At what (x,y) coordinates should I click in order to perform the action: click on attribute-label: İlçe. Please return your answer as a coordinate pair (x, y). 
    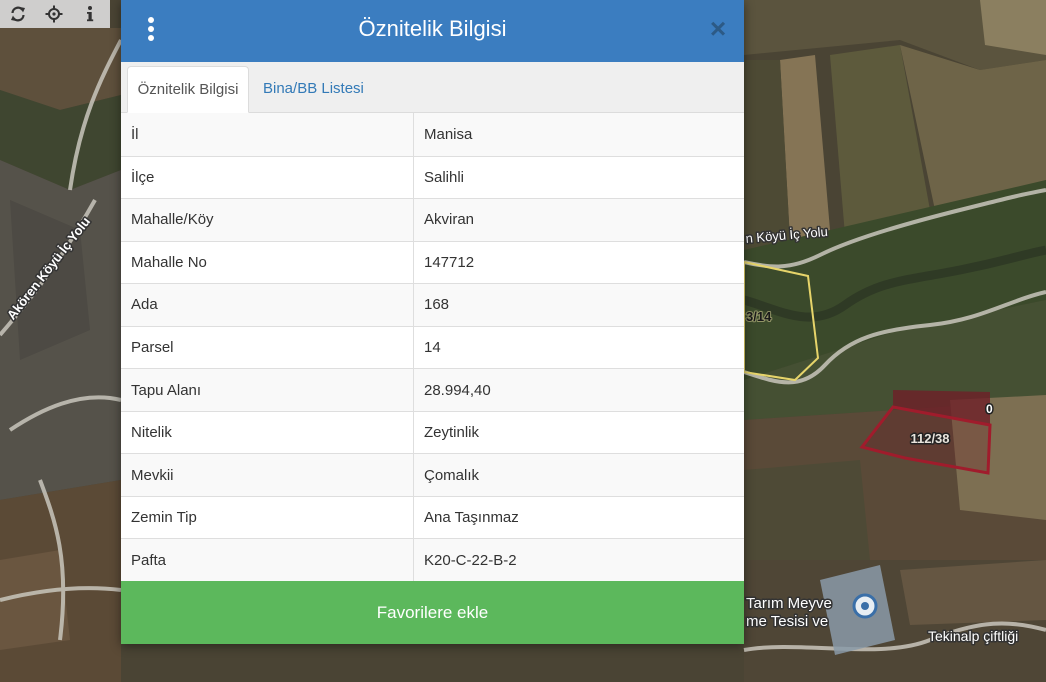
    Looking at the image, I should click on (267, 177).